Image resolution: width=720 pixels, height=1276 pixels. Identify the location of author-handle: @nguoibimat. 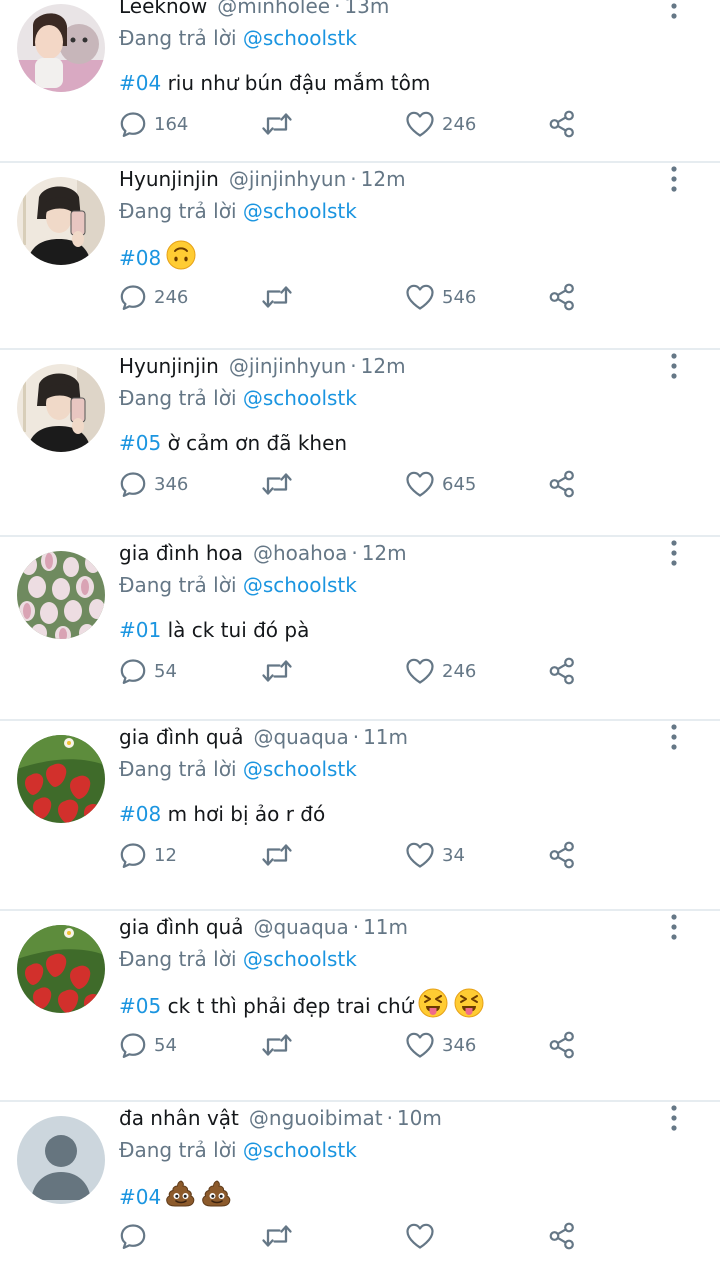
(316, 1118).